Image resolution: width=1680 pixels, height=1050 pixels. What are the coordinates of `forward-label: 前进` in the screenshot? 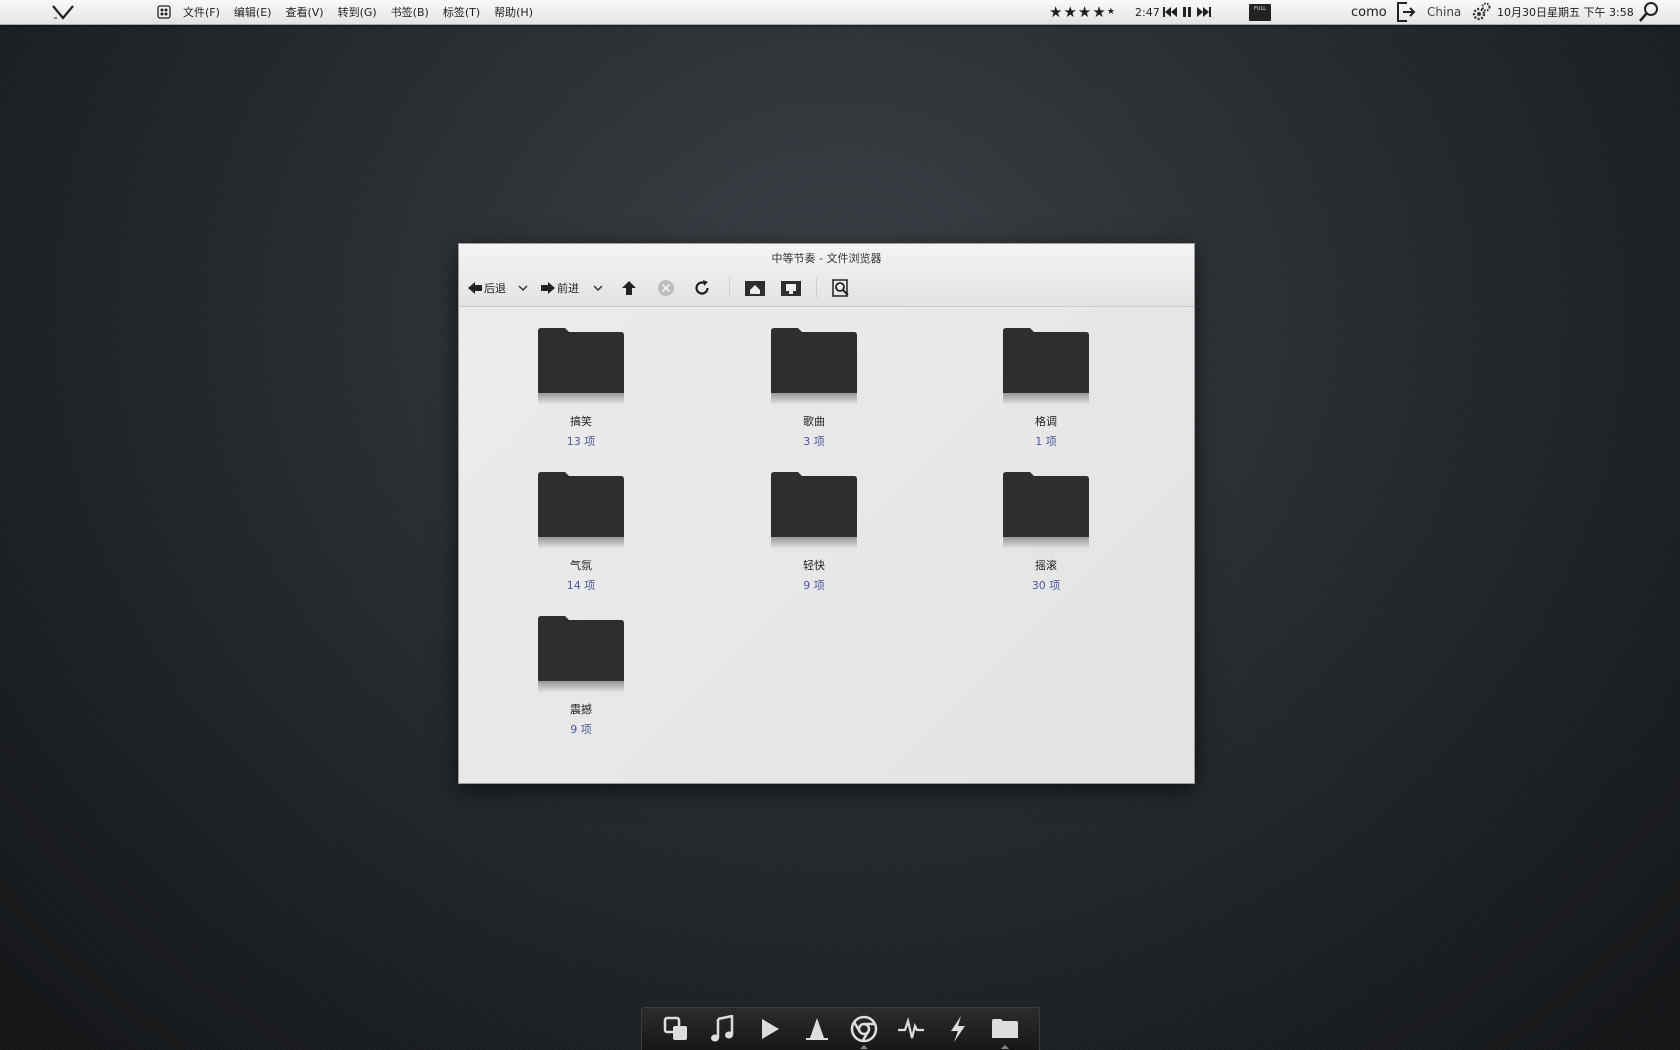 It's located at (568, 288).